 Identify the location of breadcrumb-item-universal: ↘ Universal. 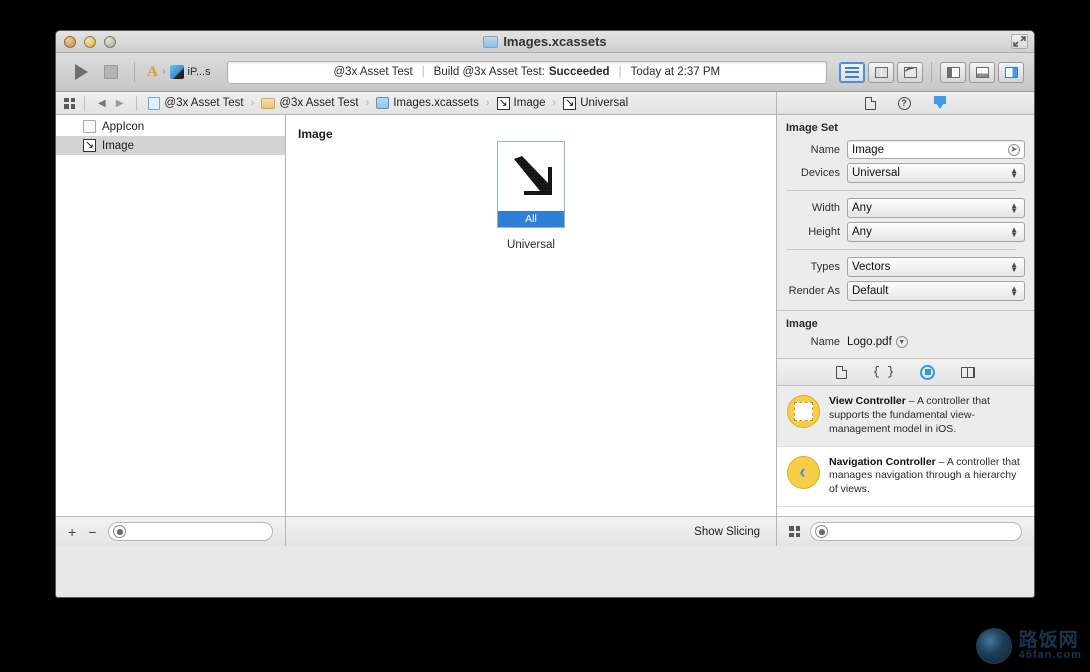
(595, 103).